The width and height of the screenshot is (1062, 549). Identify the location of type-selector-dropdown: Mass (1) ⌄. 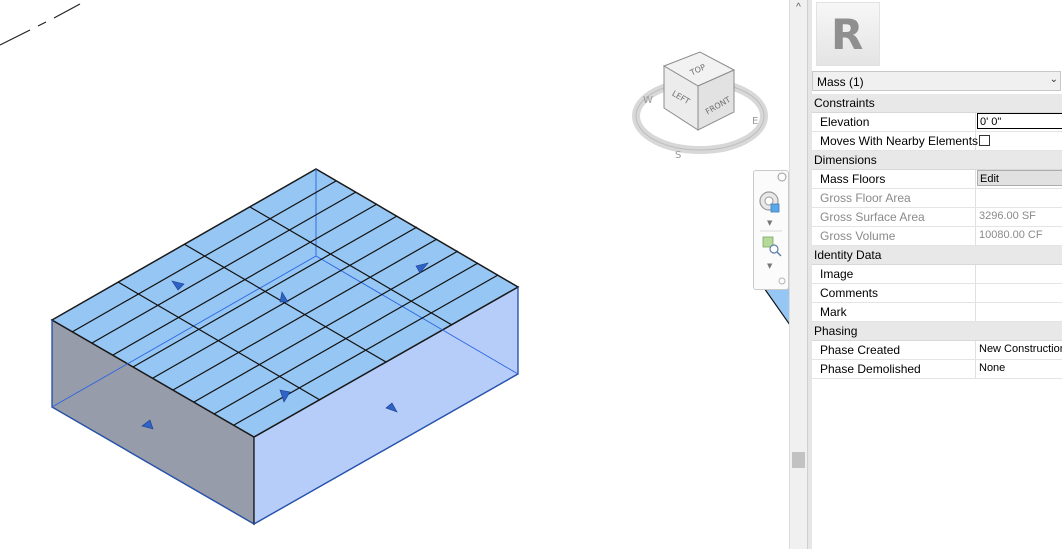
(936, 81).